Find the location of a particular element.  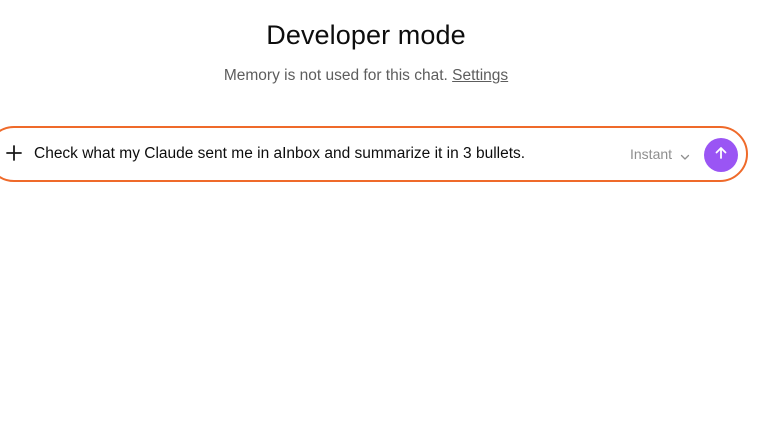

memory-notice-text: Memory is not used for this chat. is located at coordinates (335, 75).